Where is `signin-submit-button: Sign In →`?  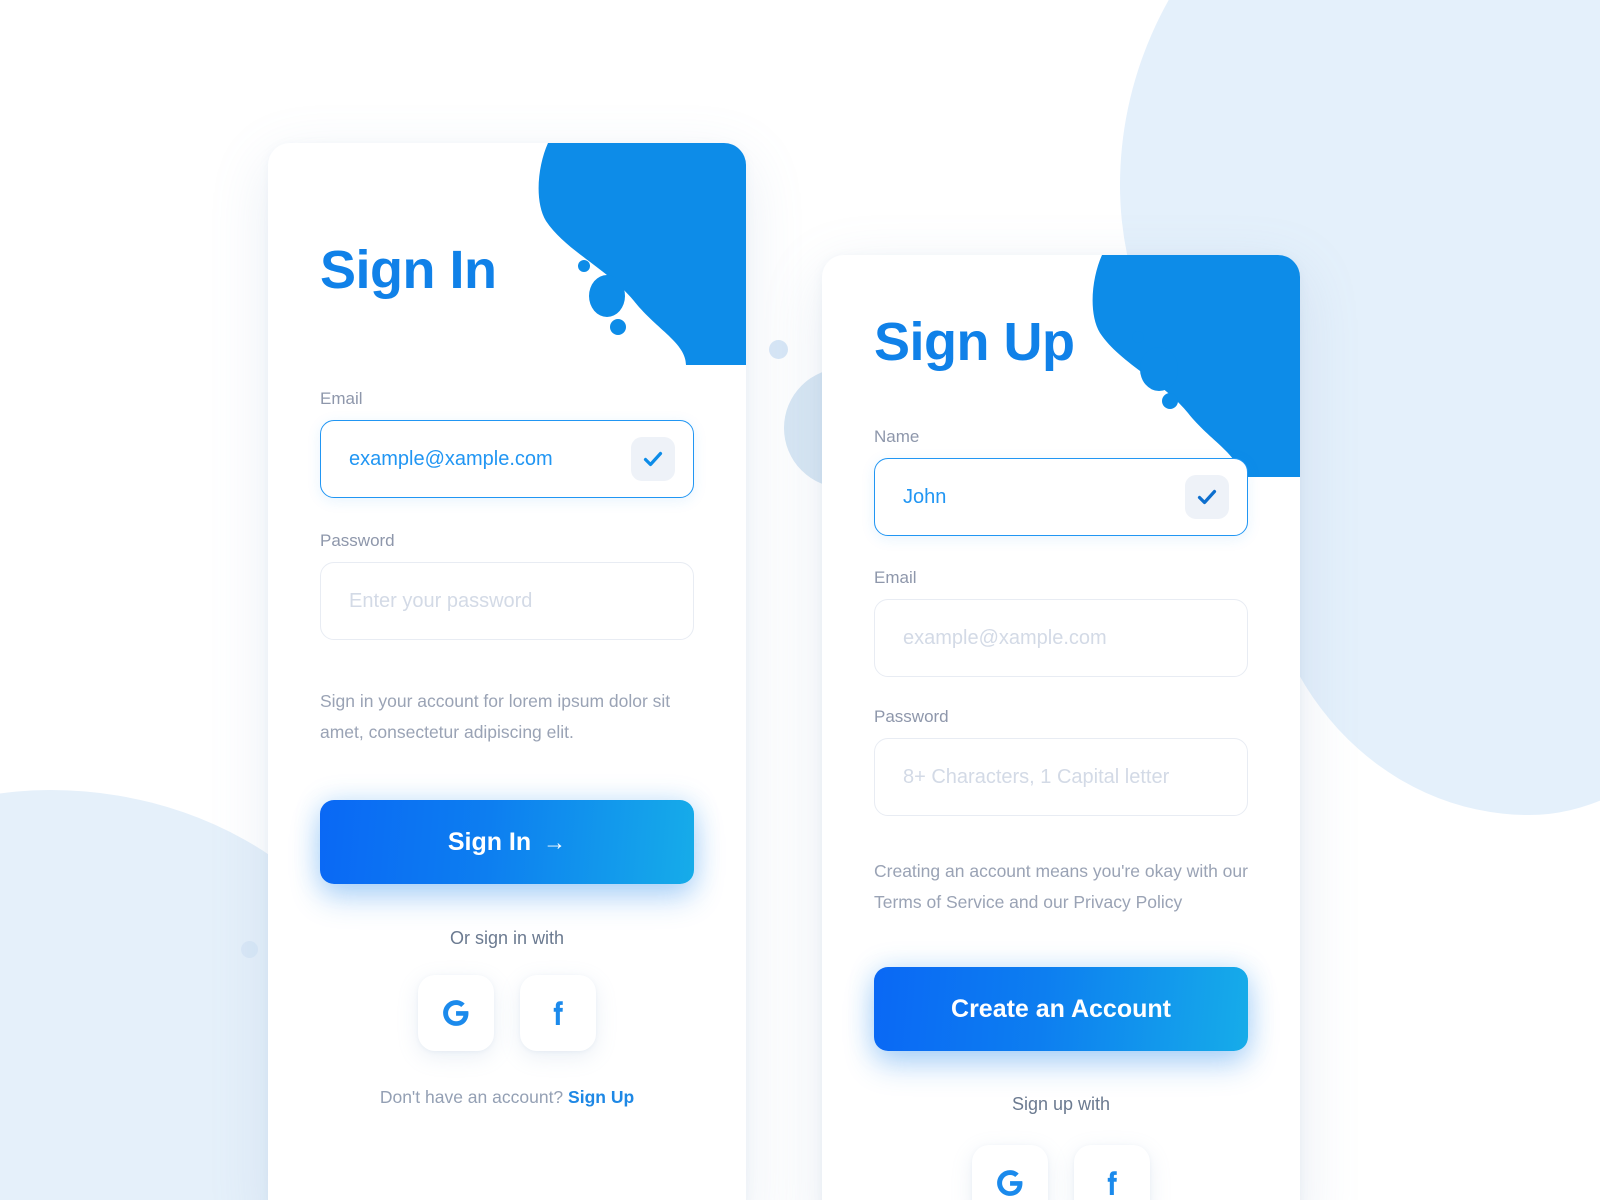
signin-submit-button: Sign In → is located at coordinates (507, 842).